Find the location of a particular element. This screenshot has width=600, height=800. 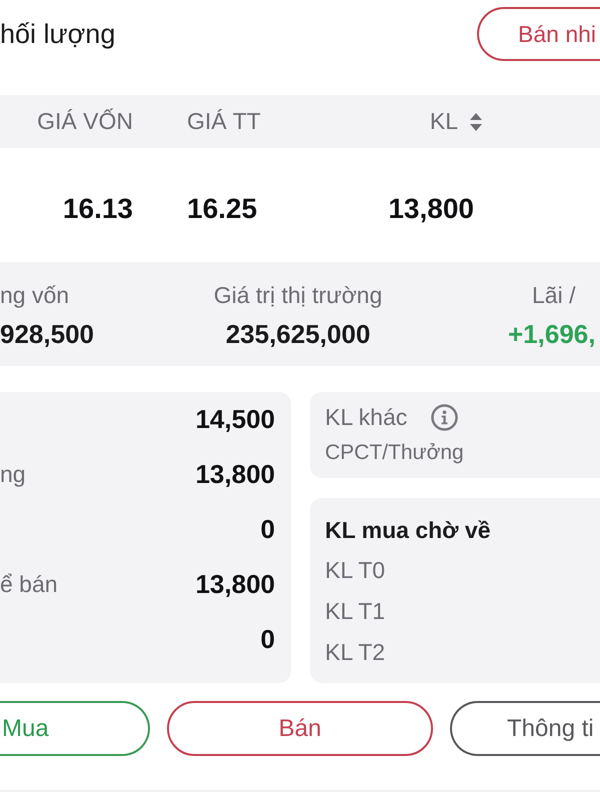

summary-value: +1,696, is located at coordinates (552, 334).